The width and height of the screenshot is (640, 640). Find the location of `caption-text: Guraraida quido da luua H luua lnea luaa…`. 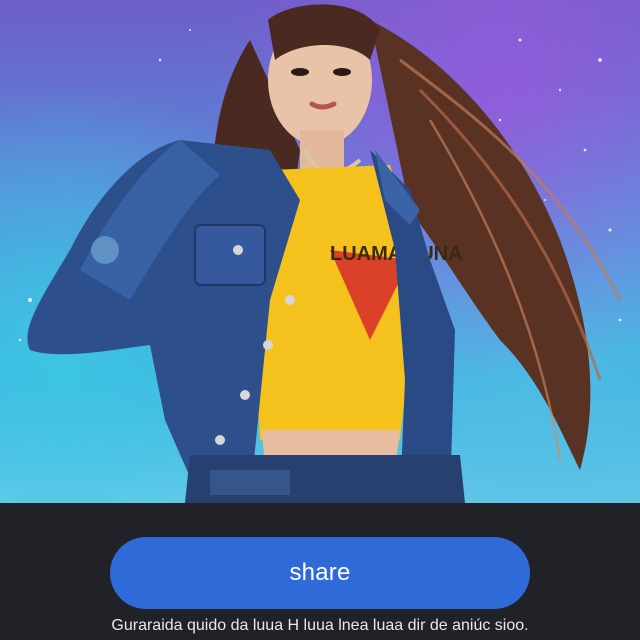

caption-text: Guraraida quido da luua H luua lnea luaa… is located at coordinates (320, 625).